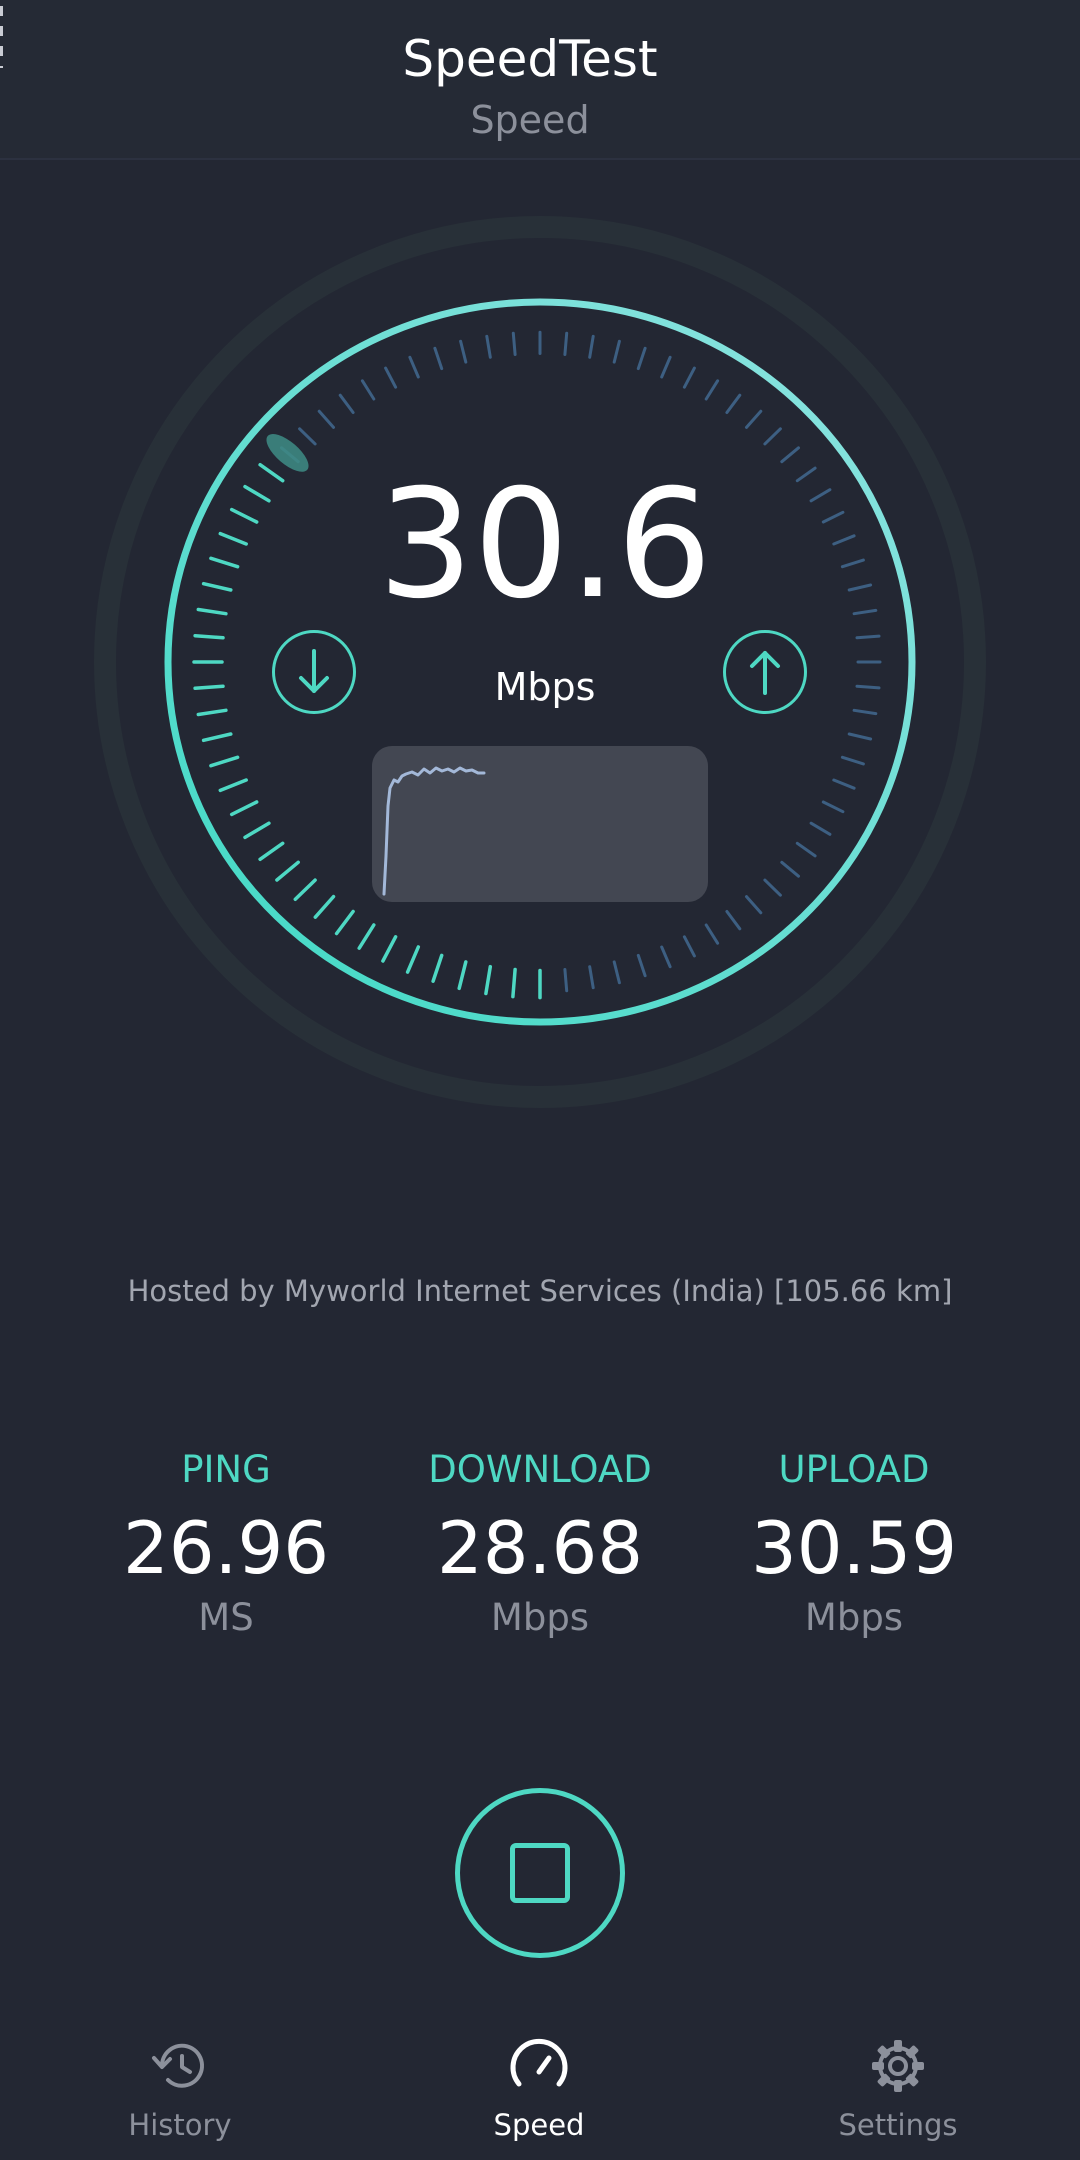 The width and height of the screenshot is (1080, 2160). Describe the element at coordinates (540, 1548) in the screenshot. I see `download-value: 28.68` at that location.